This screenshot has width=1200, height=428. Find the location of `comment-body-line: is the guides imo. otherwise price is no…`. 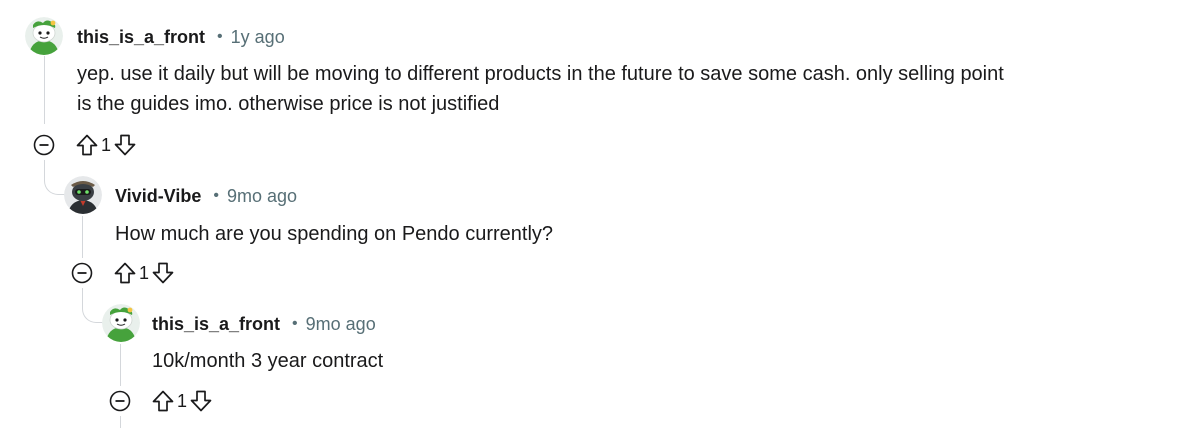

comment-body-line: is the guides imo. otherwise price is no… is located at coordinates (288, 104).